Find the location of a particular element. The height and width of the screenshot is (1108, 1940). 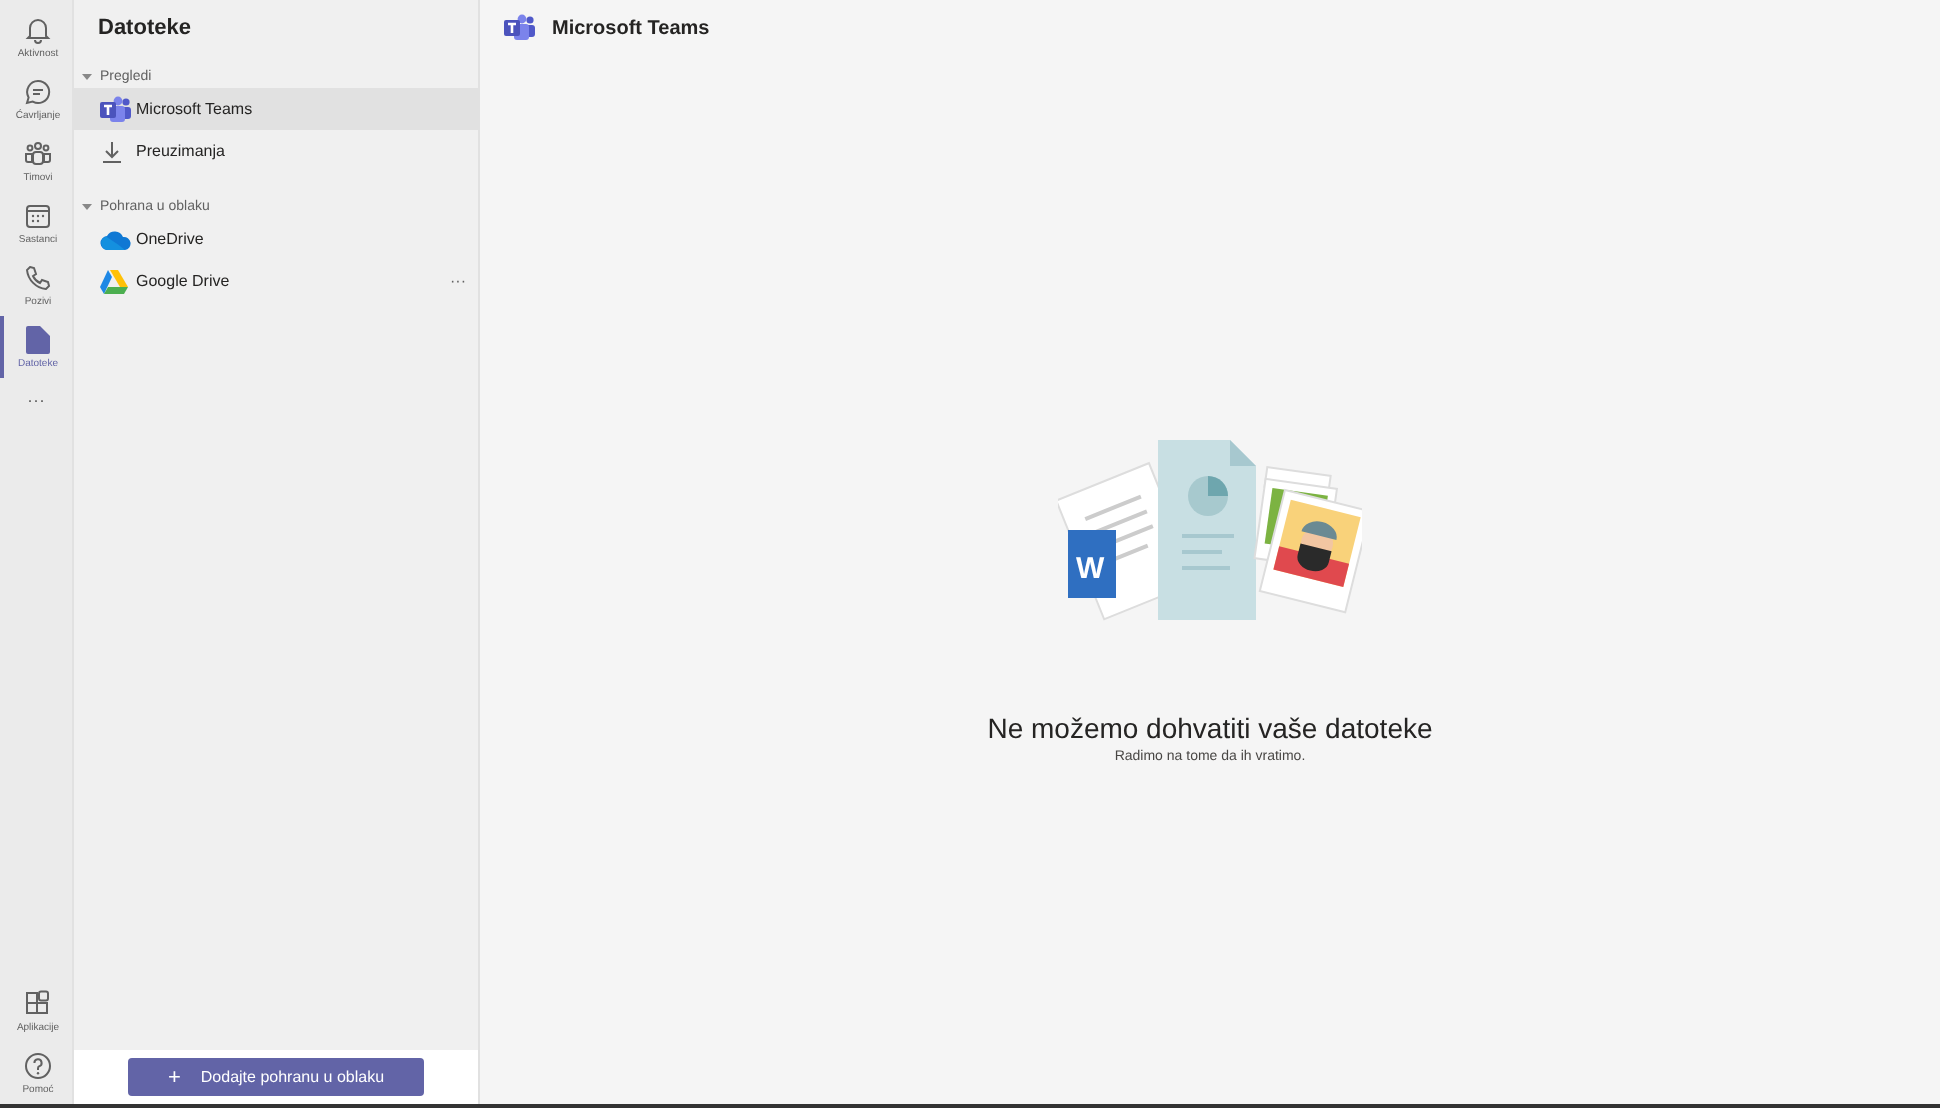

bell-icon is located at coordinates (38, 29).